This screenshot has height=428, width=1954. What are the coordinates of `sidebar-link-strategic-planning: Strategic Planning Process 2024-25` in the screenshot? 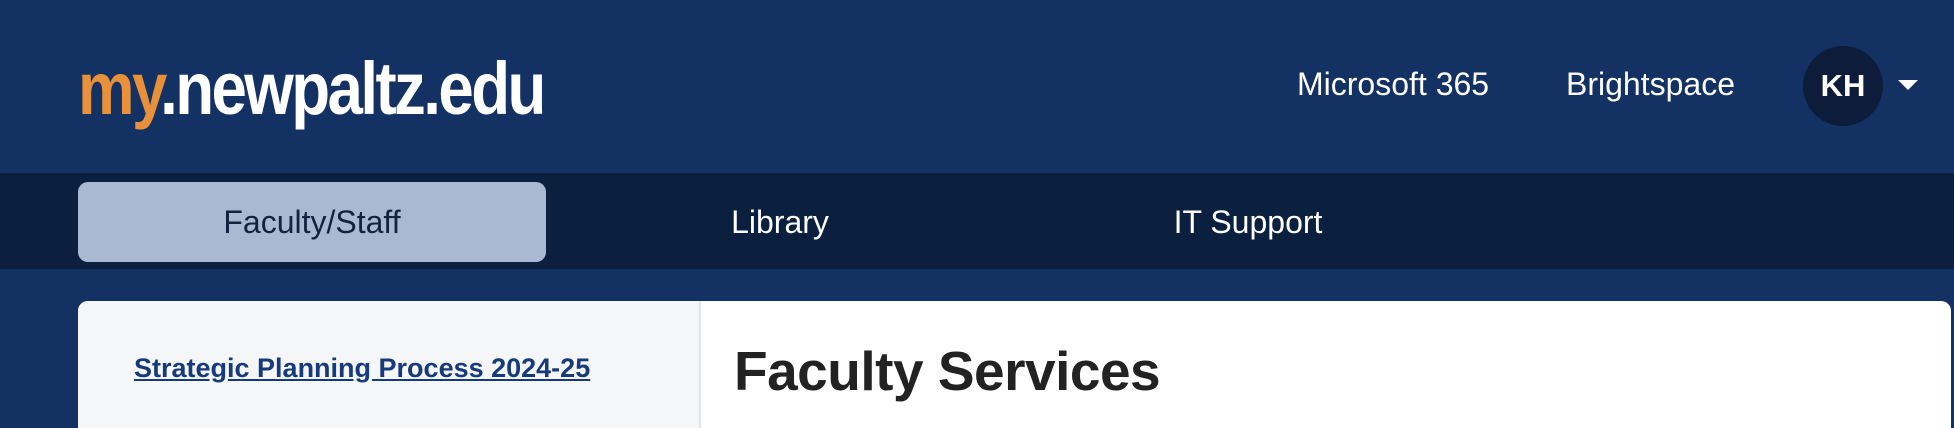 It's located at (362, 368).